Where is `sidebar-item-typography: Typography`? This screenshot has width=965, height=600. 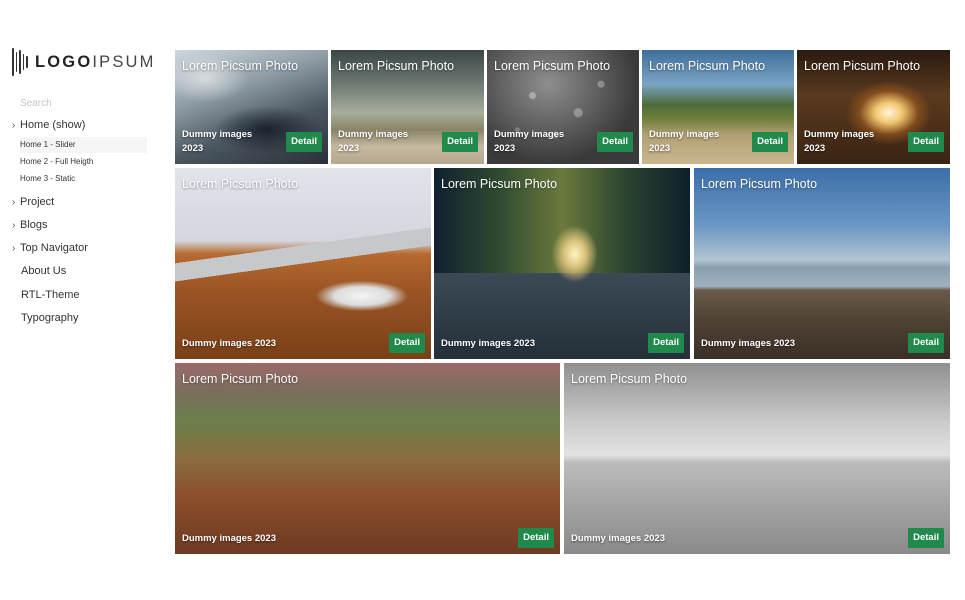 sidebar-item-typography: Typography is located at coordinates (45, 318).